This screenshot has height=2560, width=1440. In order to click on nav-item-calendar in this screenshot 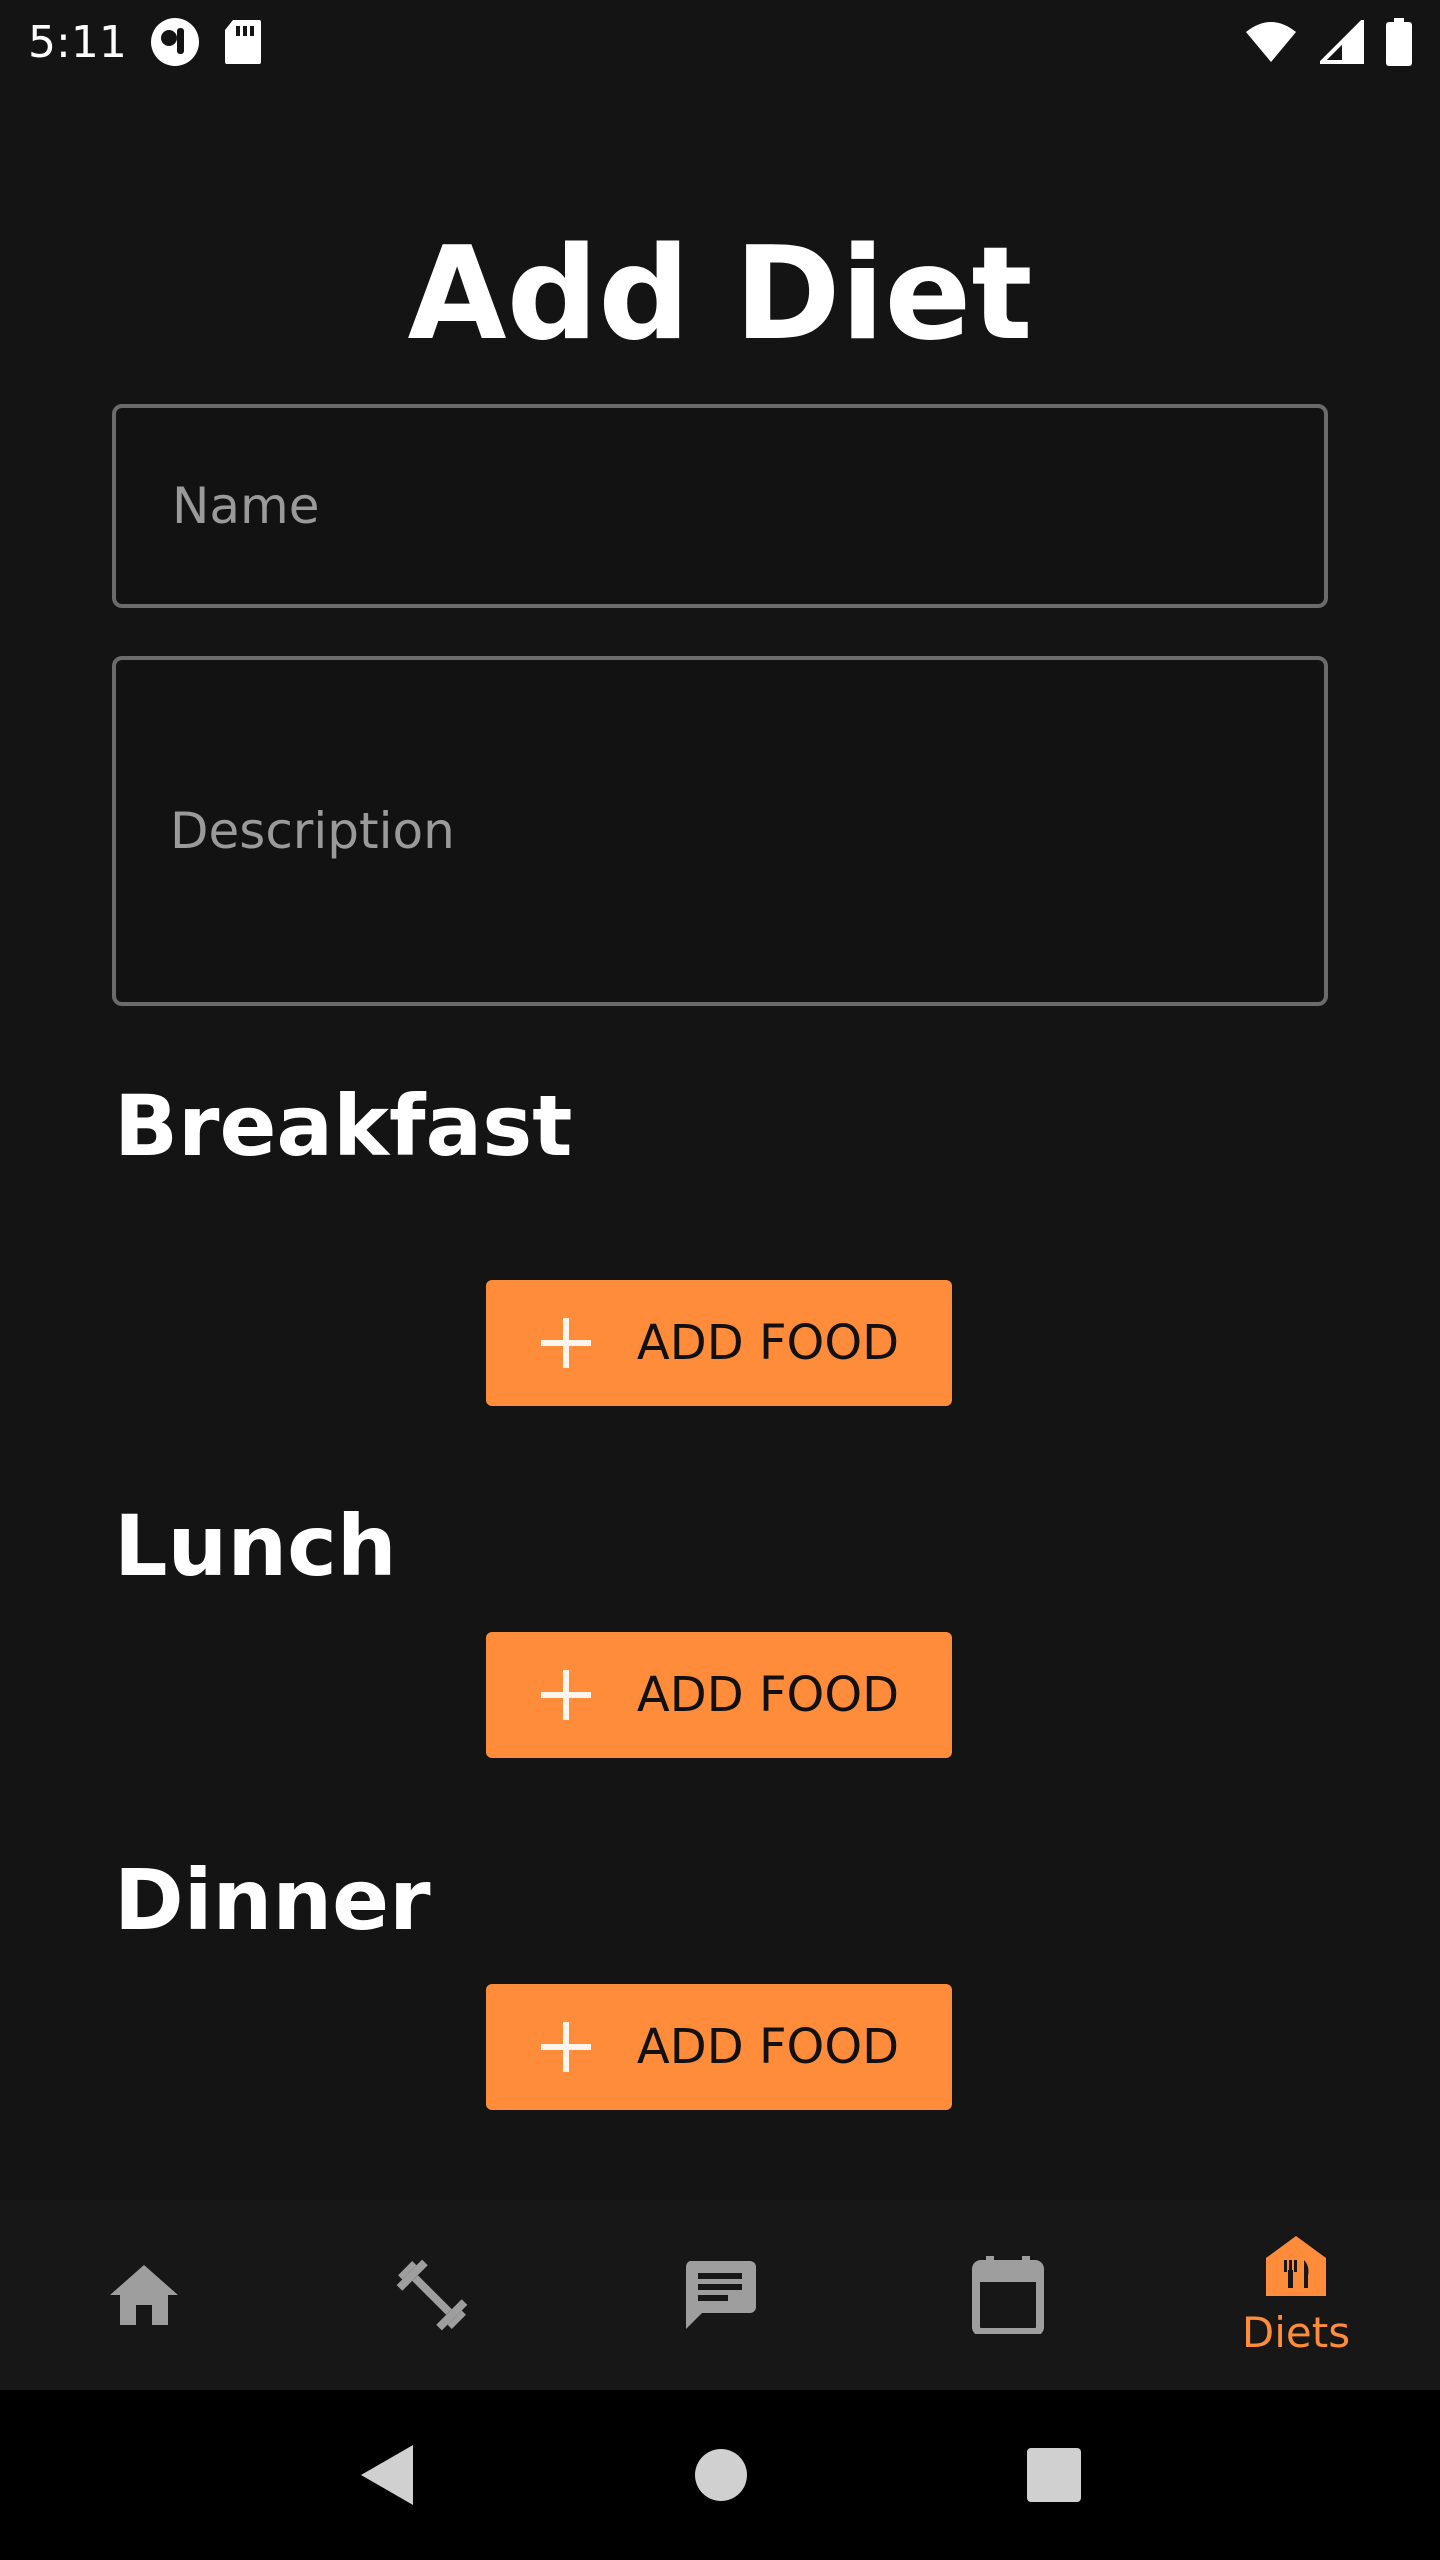, I will do `click(1008, 2295)`.